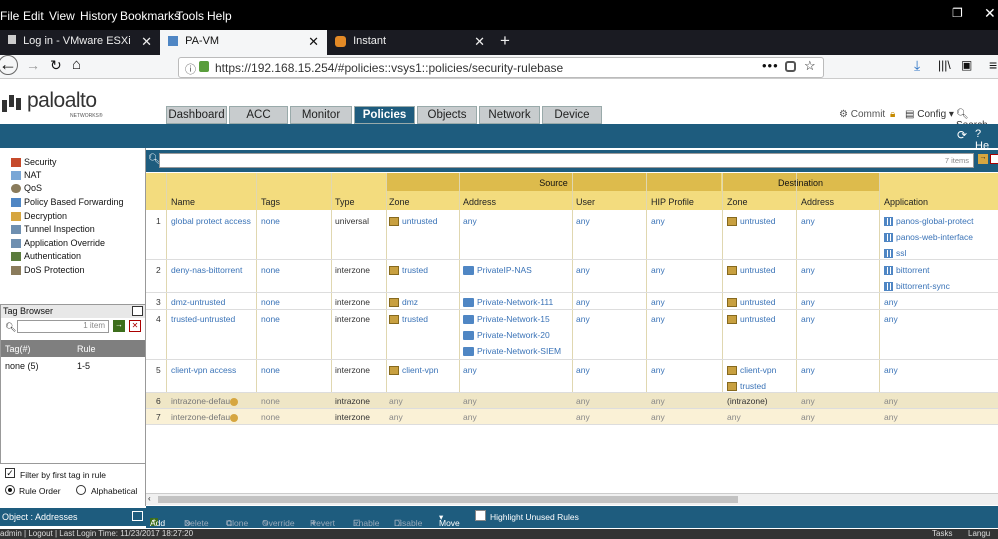  What do you see at coordinates (817, 202) in the screenshot?
I see `col-destination-address: Address` at bounding box center [817, 202].